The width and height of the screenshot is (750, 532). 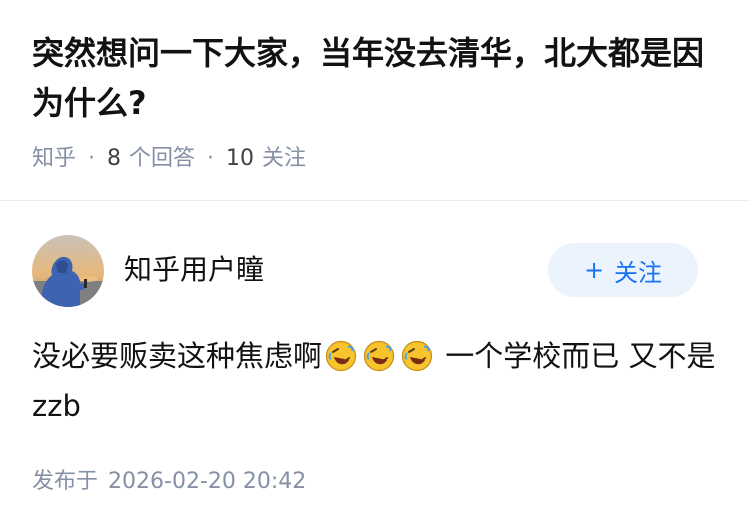 I want to click on question-meta: 知乎 · 8 个回答 · 10 关注, so click(x=169, y=159).